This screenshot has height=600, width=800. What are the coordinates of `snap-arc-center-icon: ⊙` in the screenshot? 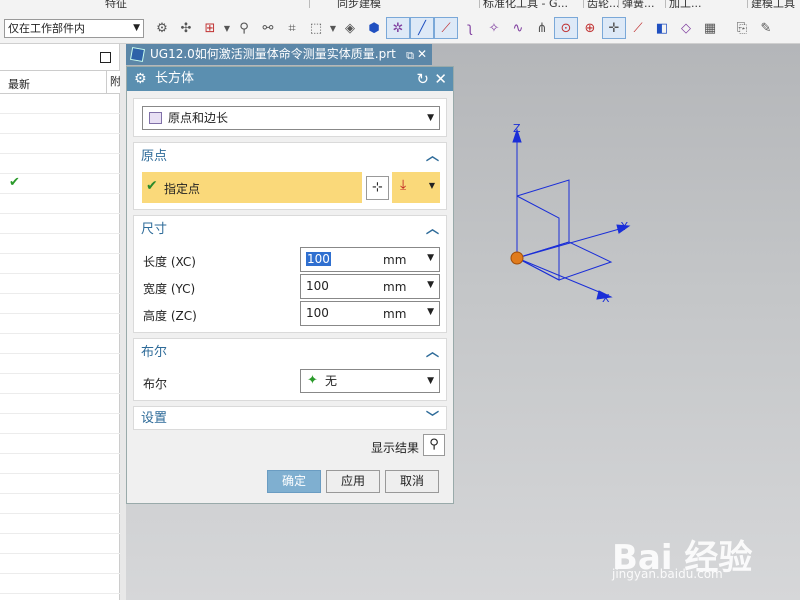 It's located at (566, 28).